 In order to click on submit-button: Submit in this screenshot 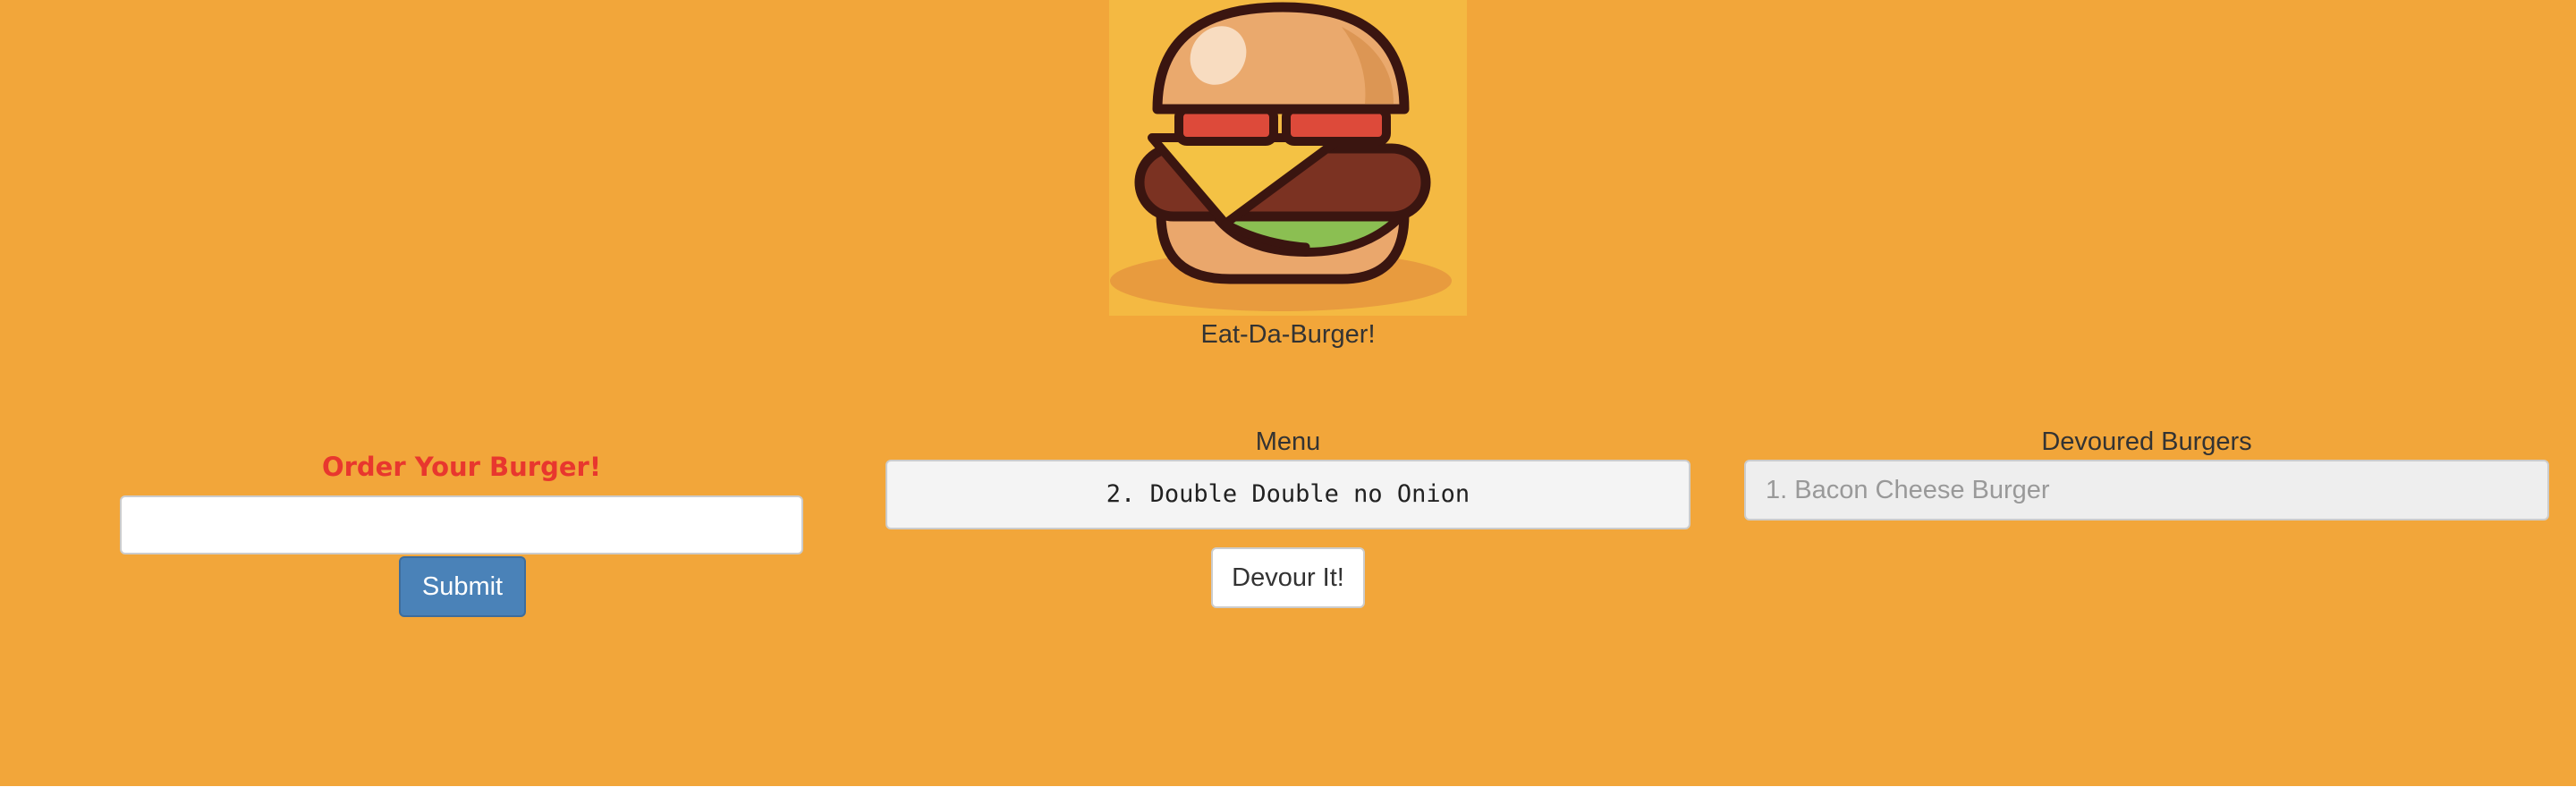, I will do `click(462, 586)`.